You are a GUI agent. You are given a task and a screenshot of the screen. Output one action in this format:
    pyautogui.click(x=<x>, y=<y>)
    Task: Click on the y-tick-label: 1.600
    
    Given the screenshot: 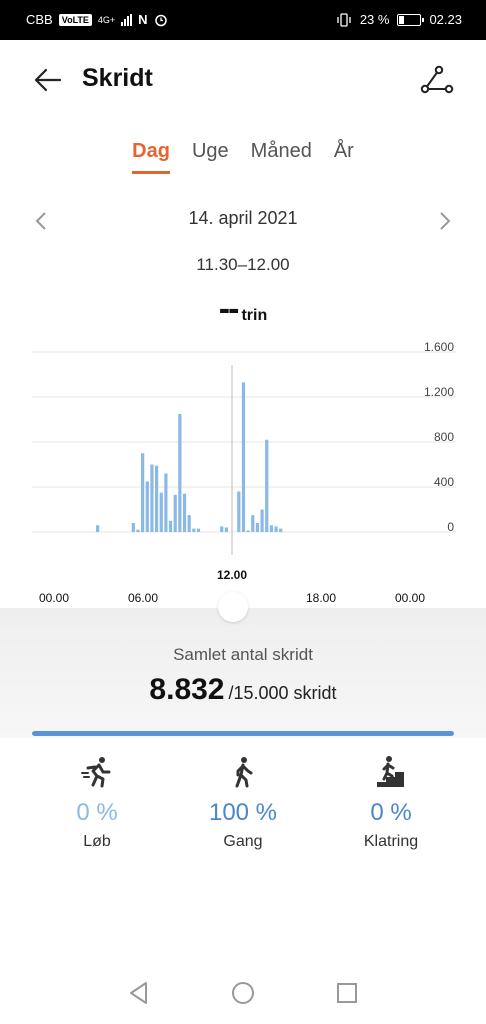 What is the action you would take?
    pyautogui.click(x=439, y=347)
    